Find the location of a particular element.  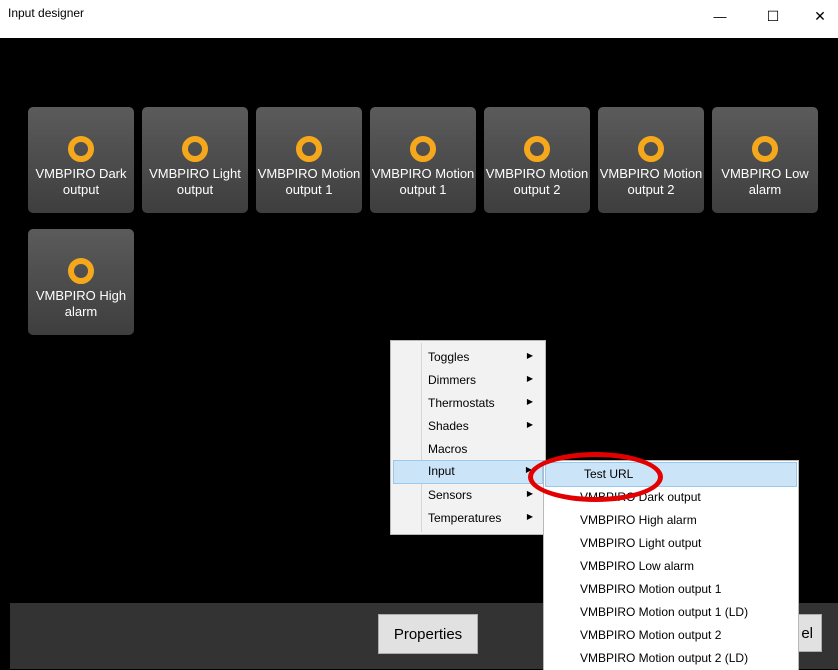

menu-item-thermostats: Thermostats ▶ is located at coordinates (468, 403).